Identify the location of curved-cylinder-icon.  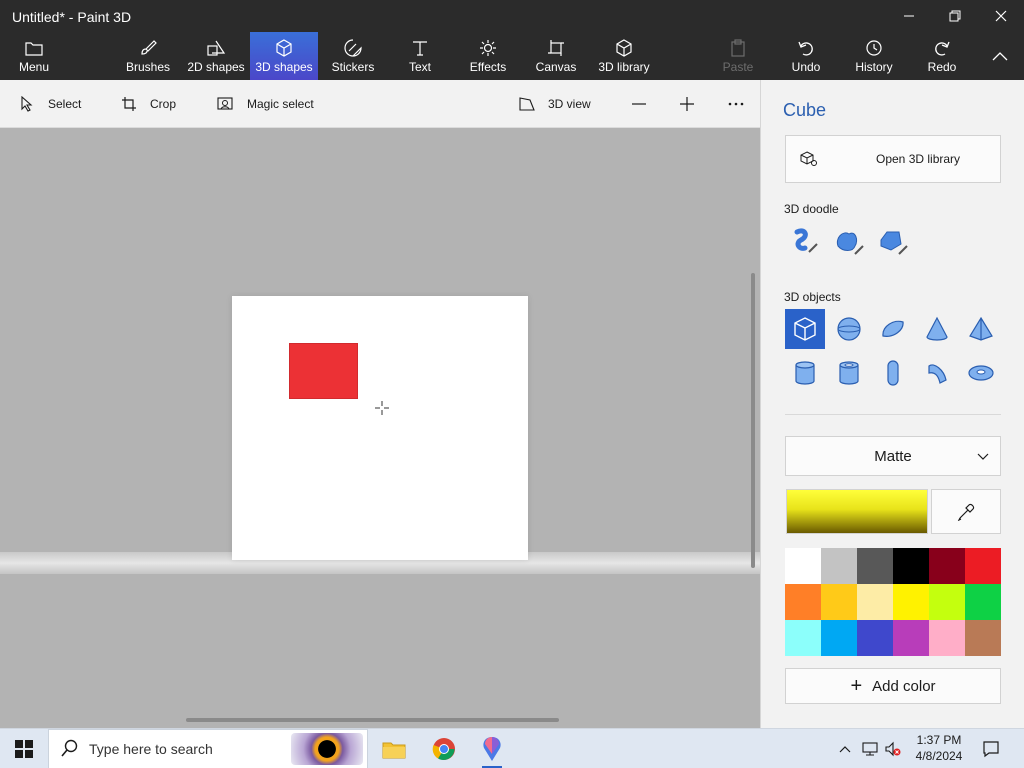
(937, 374).